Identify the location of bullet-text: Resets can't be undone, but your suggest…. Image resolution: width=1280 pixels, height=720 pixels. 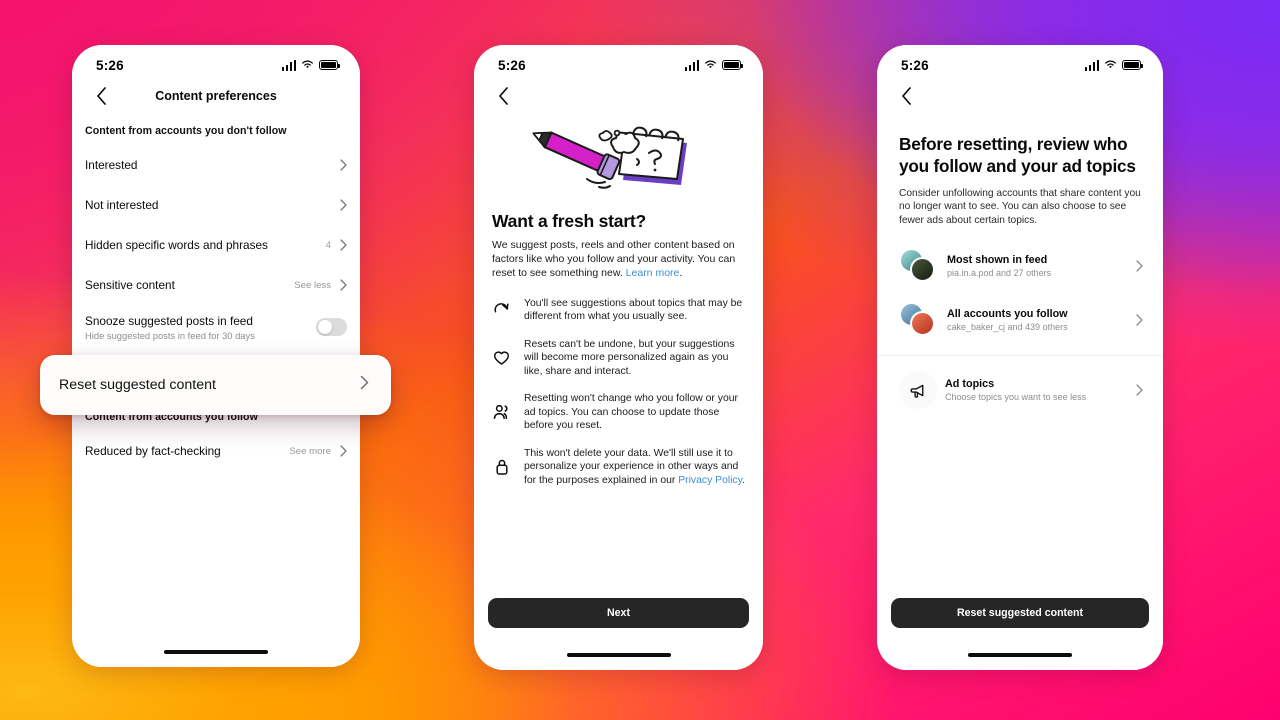
(629, 357).